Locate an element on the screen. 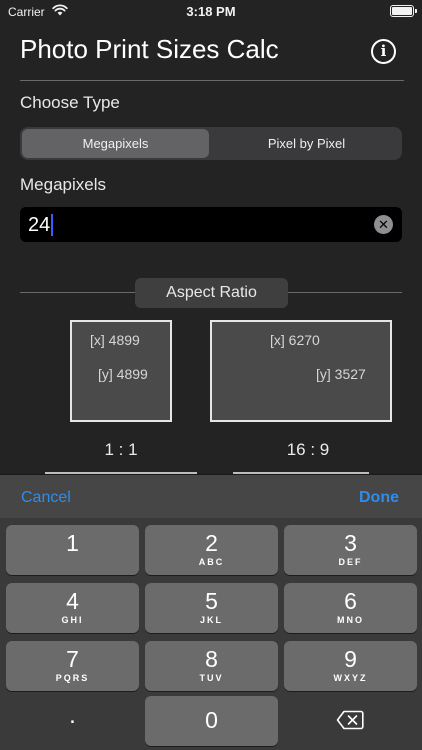 The height and width of the screenshot is (750, 422). choose-type-label: Choose Type is located at coordinates (70, 102).